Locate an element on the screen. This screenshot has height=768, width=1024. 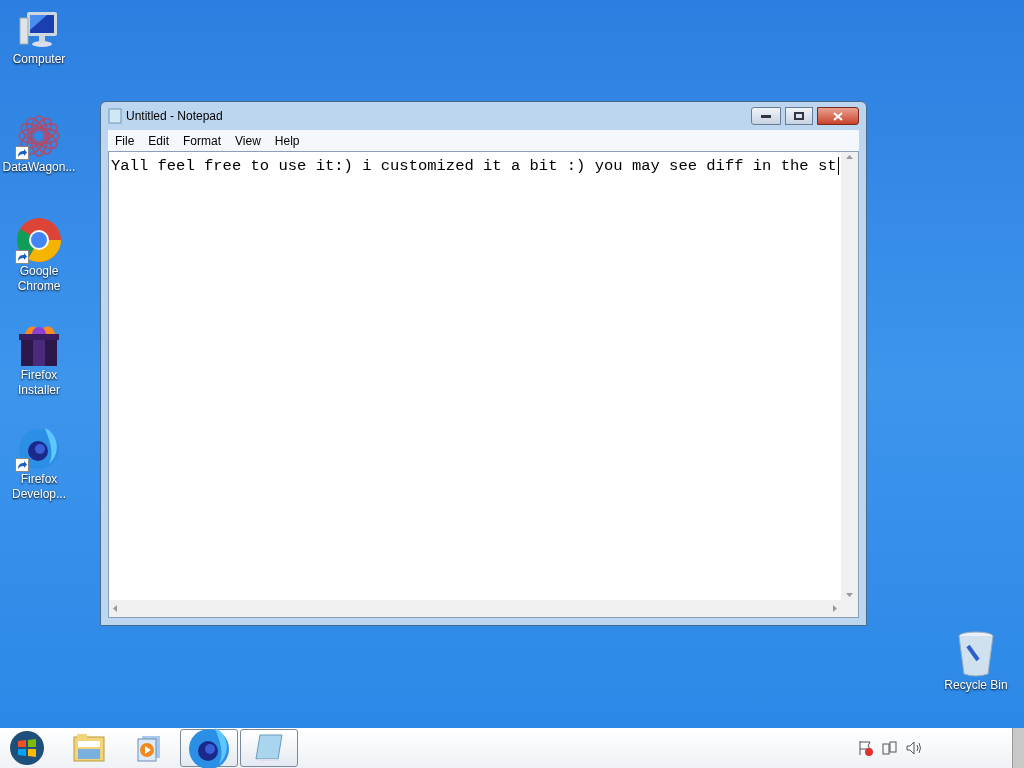
maximize-button is located at coordinates (799, 116).